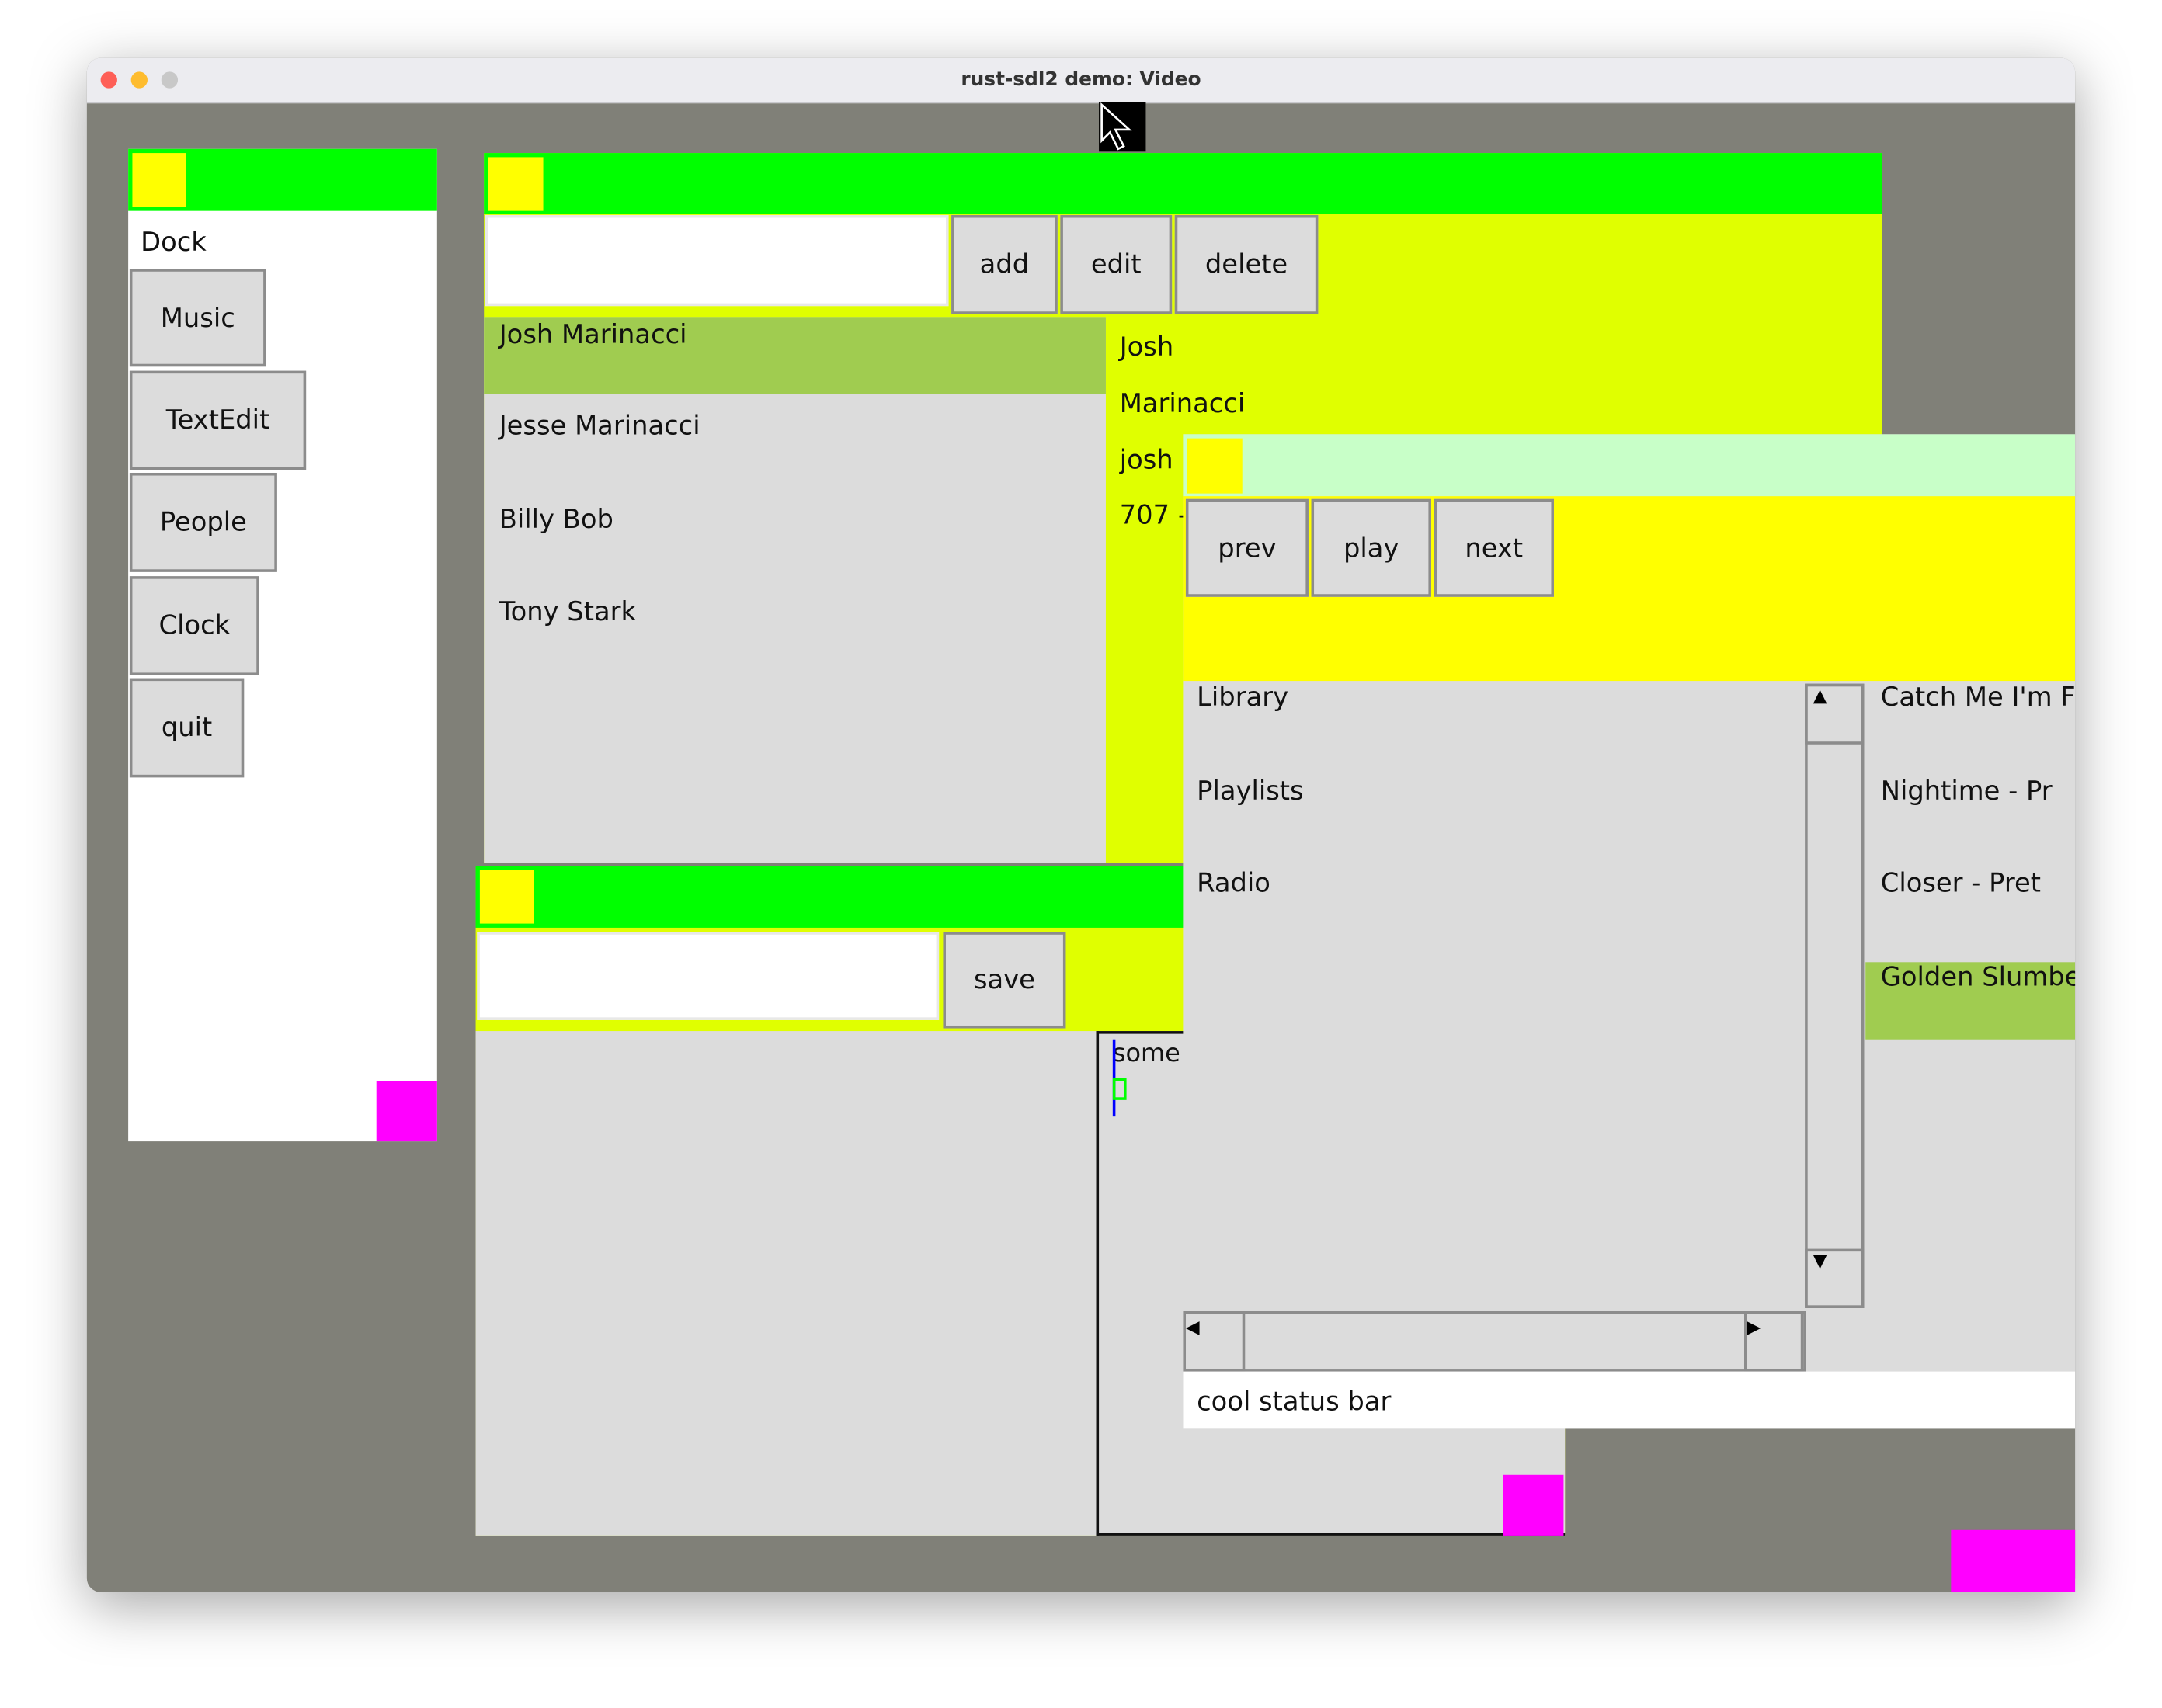 The image size is (2162, 1708). Describe the element at coordinates (1146, 348) in the screenshot. I see `detail-first-name: Josh` at that location.